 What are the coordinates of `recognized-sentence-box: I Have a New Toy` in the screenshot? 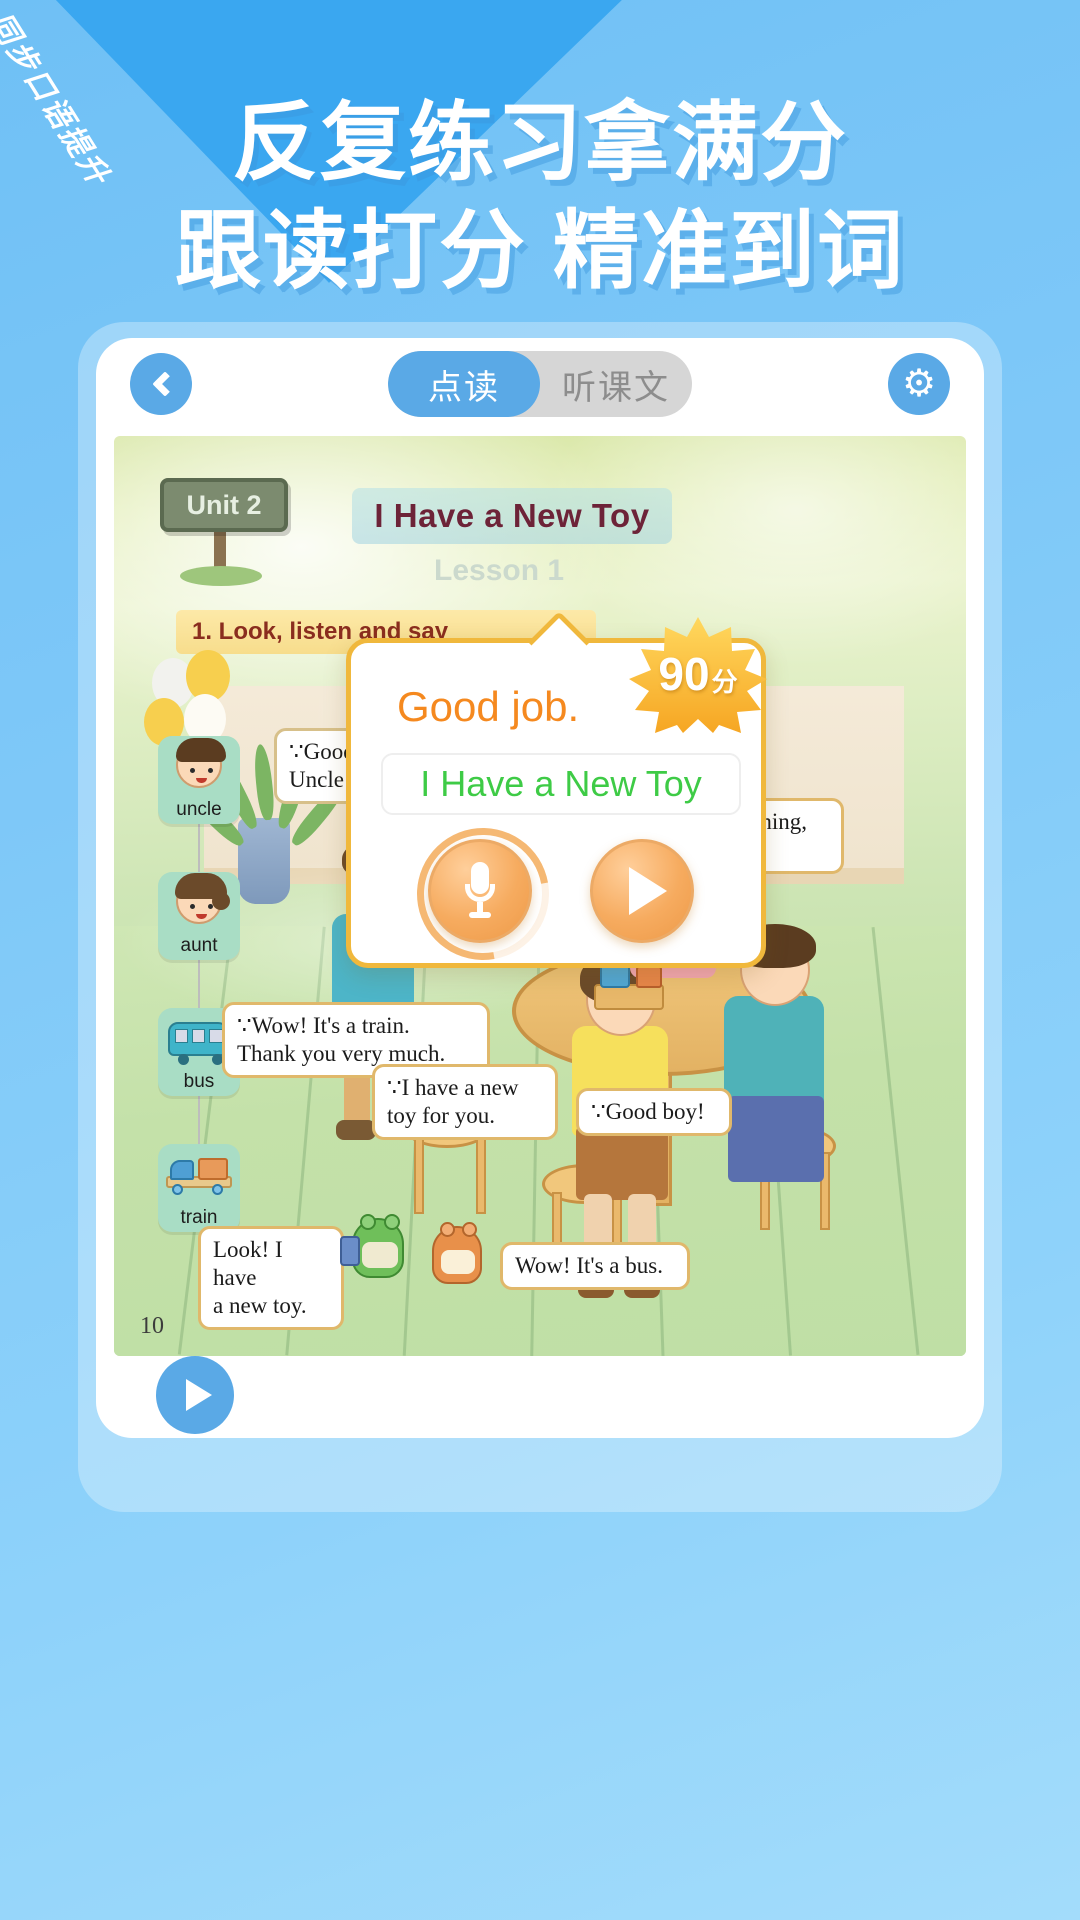 It's located at (561, 784).